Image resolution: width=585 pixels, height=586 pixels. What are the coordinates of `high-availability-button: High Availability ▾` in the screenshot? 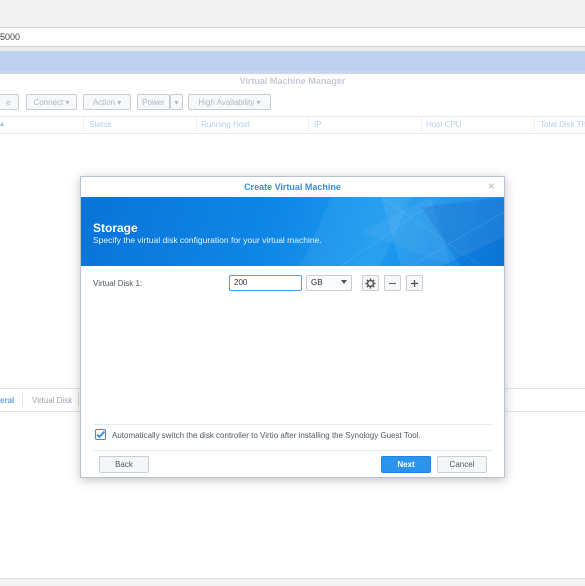 It's located at (229, 102).